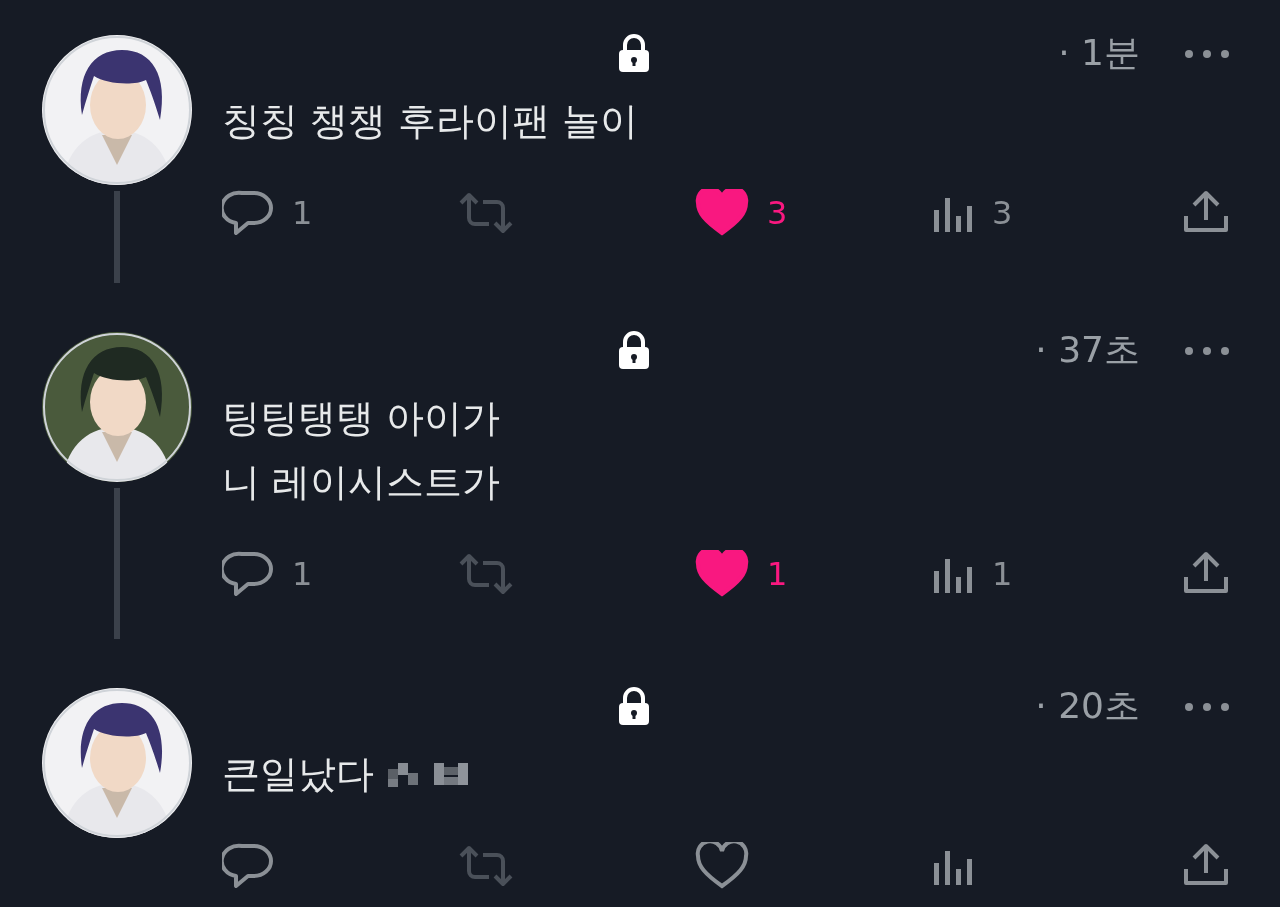  I want to click on view-count: 3, so click(1002, 213).